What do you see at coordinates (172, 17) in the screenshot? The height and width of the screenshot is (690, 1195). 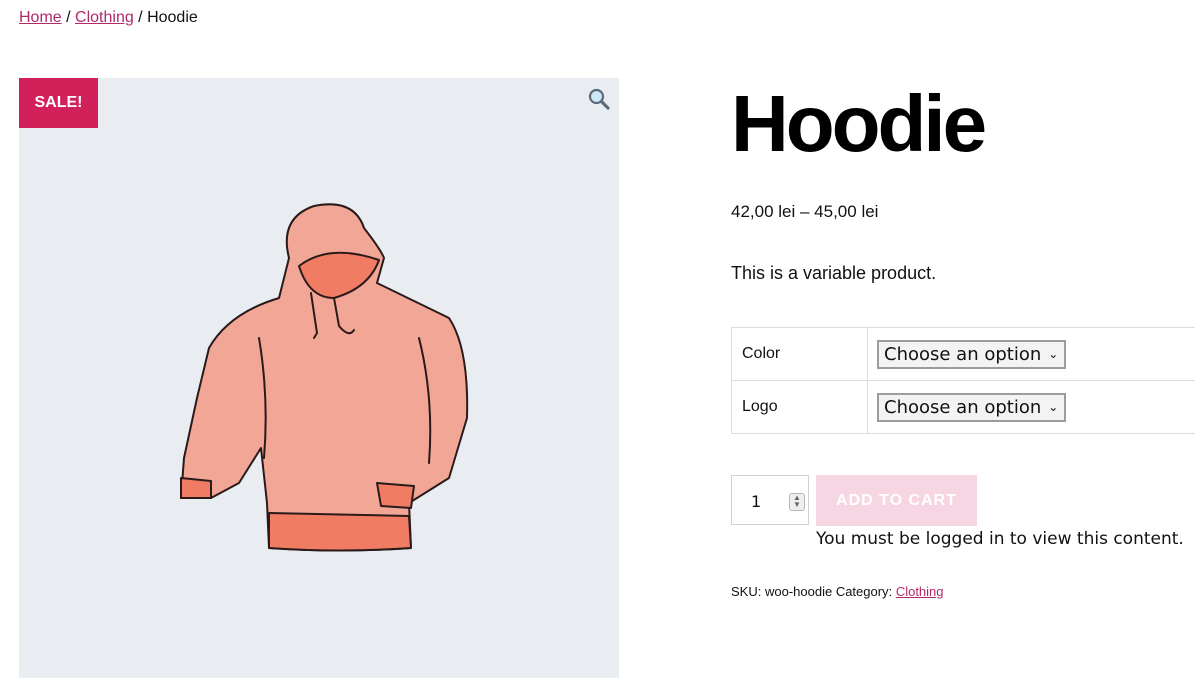 I see `breadcrumb-current: Hoodie` at bounding box center [172, 17].